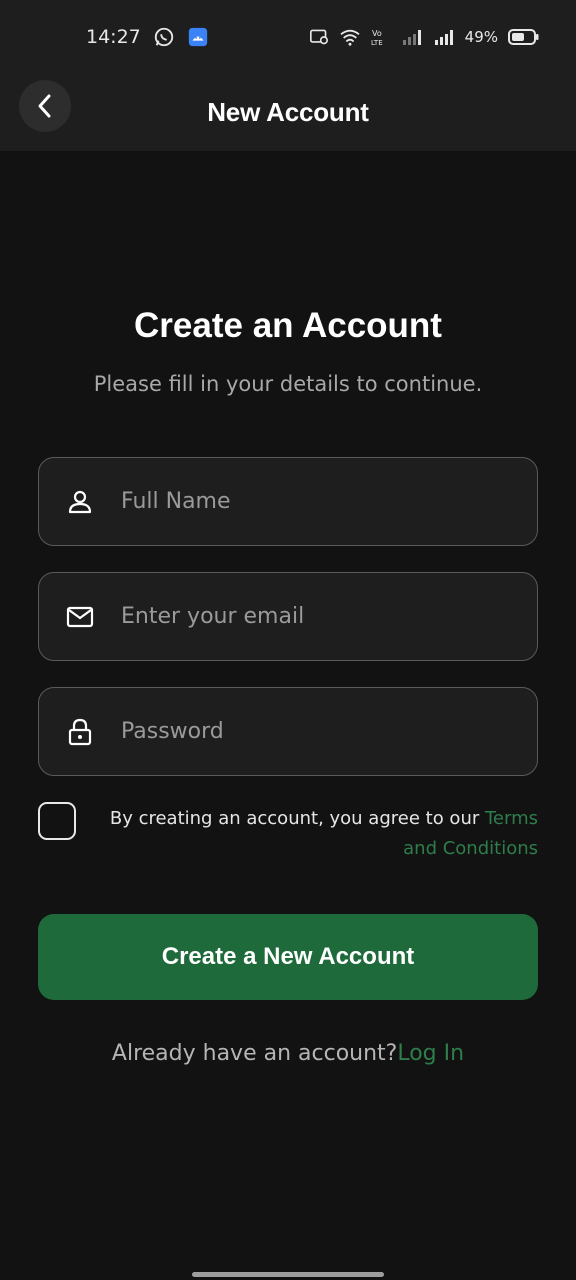 The image size is (576, 1280). I want to click on header-title: New Account, so click(288, 112).